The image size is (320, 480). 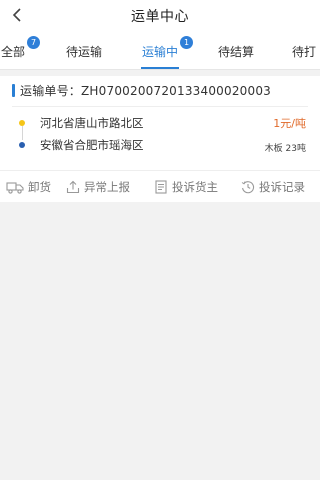 I want to click on unload-button: 卸货, so click(x=28, y=187).